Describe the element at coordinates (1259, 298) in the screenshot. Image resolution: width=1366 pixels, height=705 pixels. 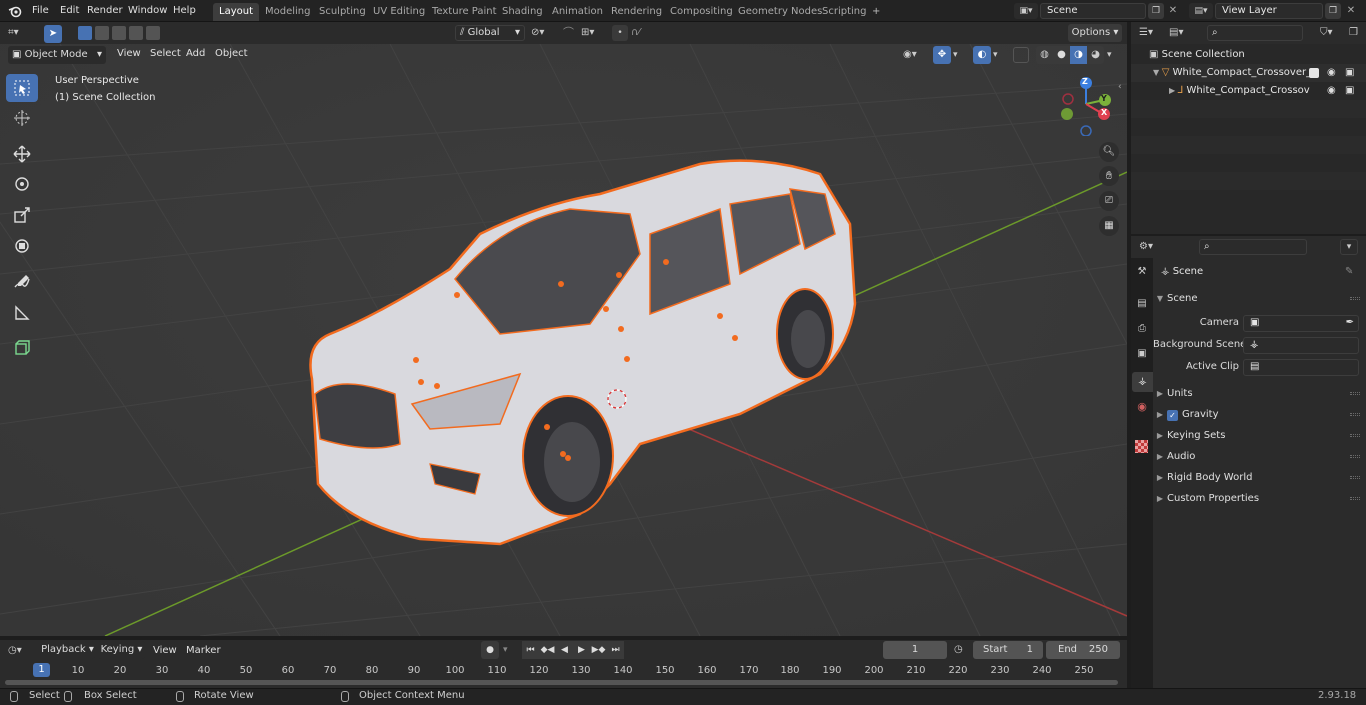
I see `scene-panel-header: ▼ Scene` at that location.